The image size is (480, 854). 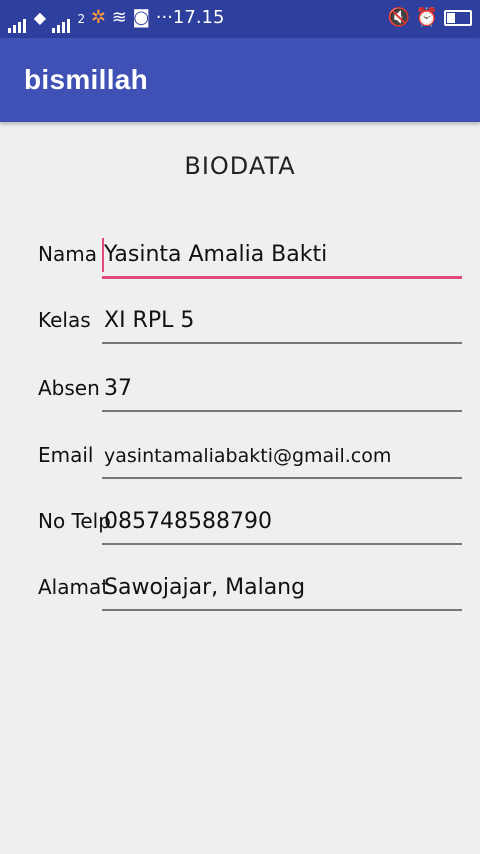 I want to click on mute-icon: 🔇, so click(x=399, y=17).